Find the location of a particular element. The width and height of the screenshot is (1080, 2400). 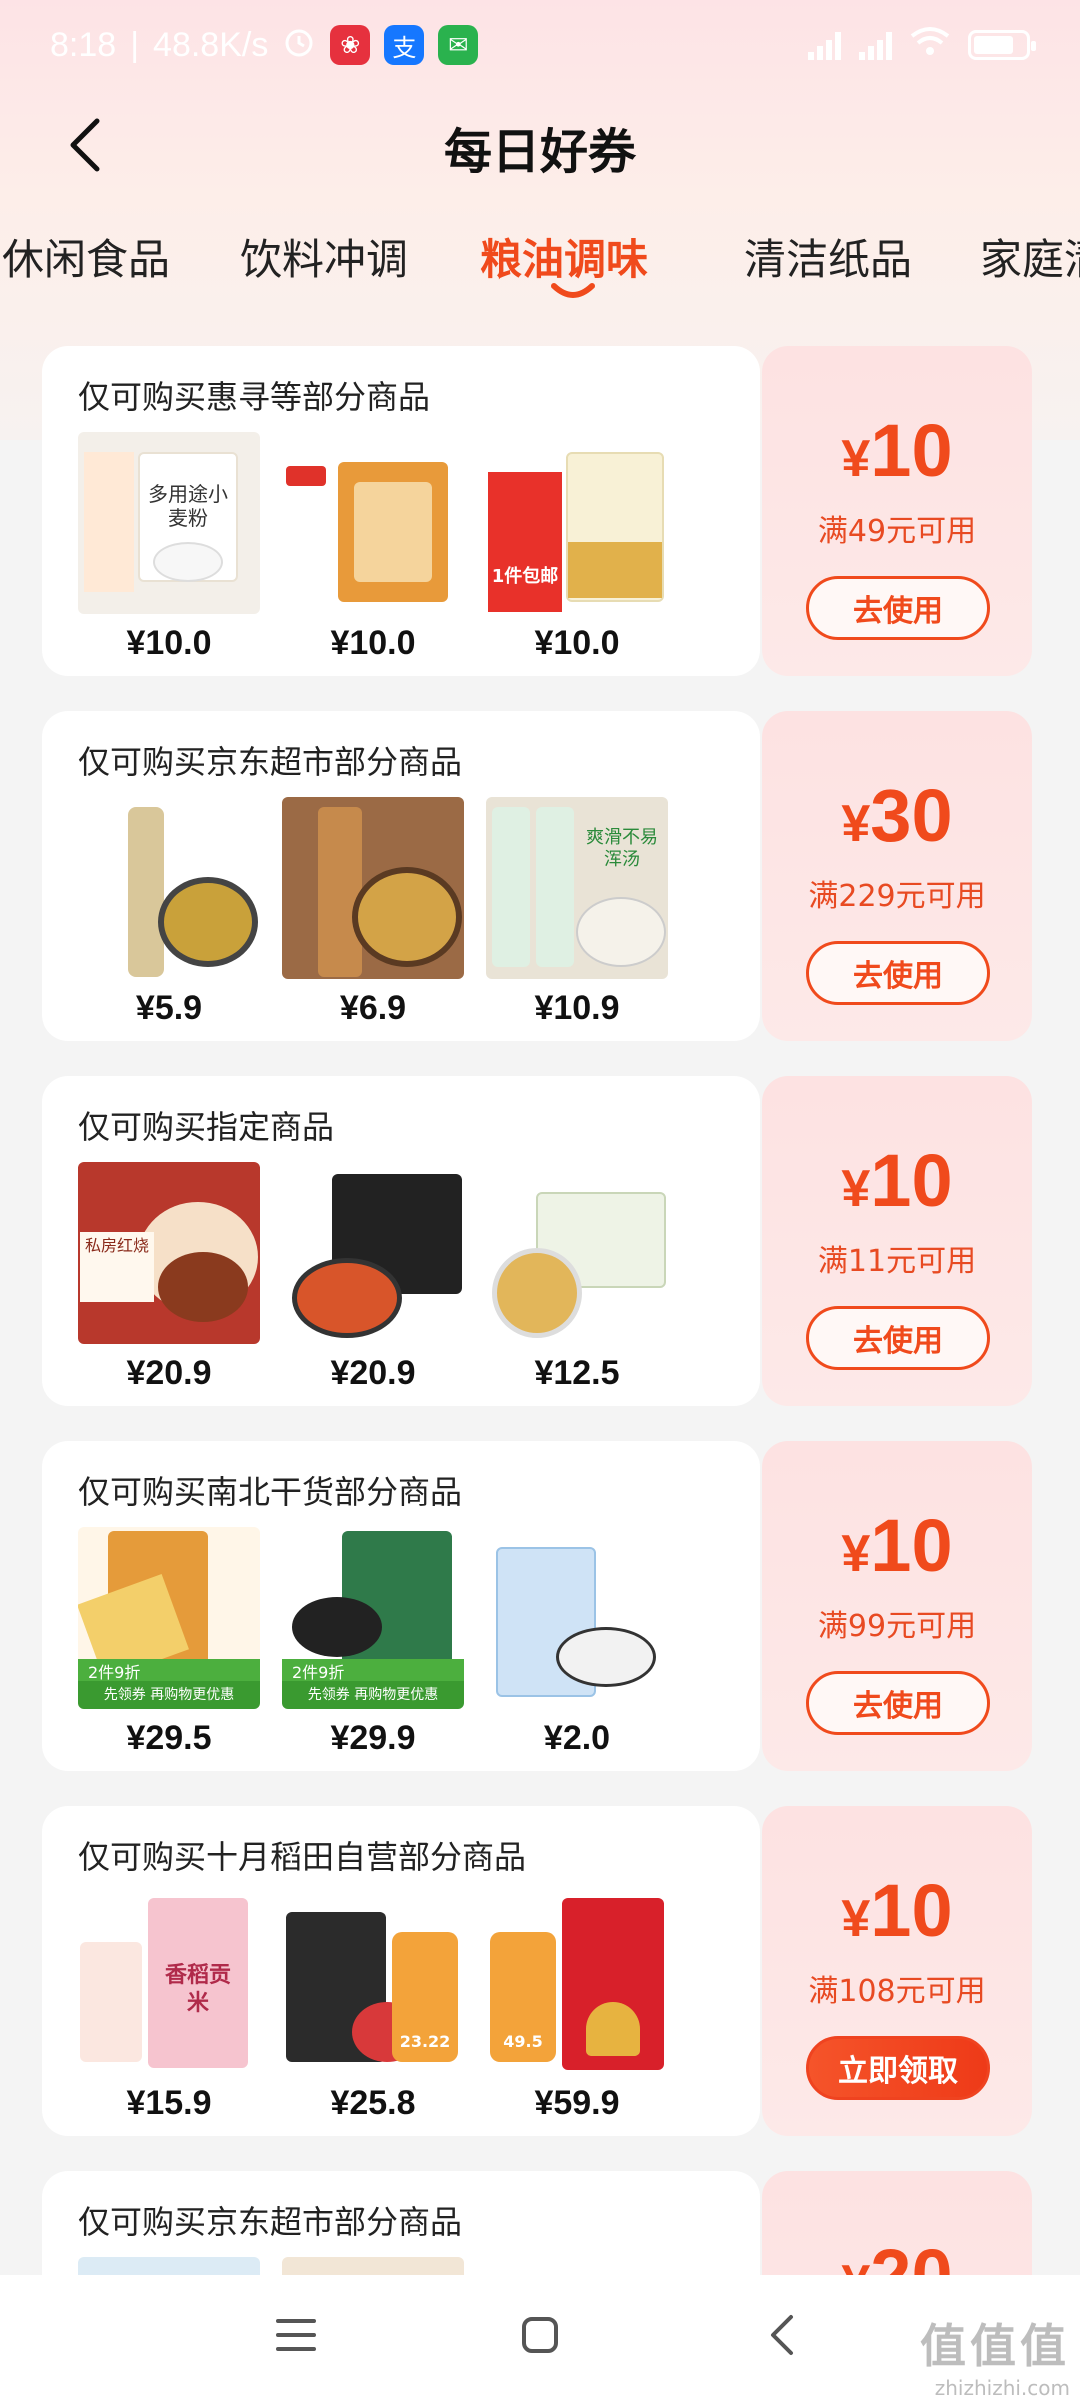

product-item: 香稻贡米 ¥15.9 is located at coordinates (169, 2007).